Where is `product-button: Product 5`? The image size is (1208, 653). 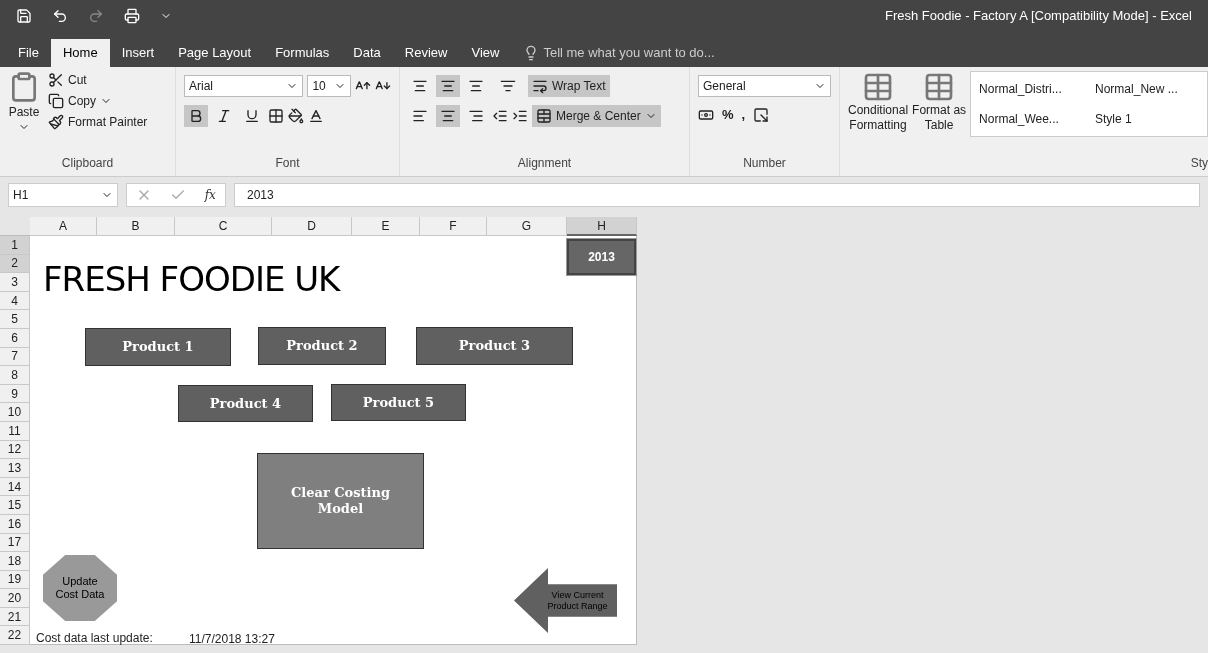
product-button: Product 5 is located at coordinates (398, 402).